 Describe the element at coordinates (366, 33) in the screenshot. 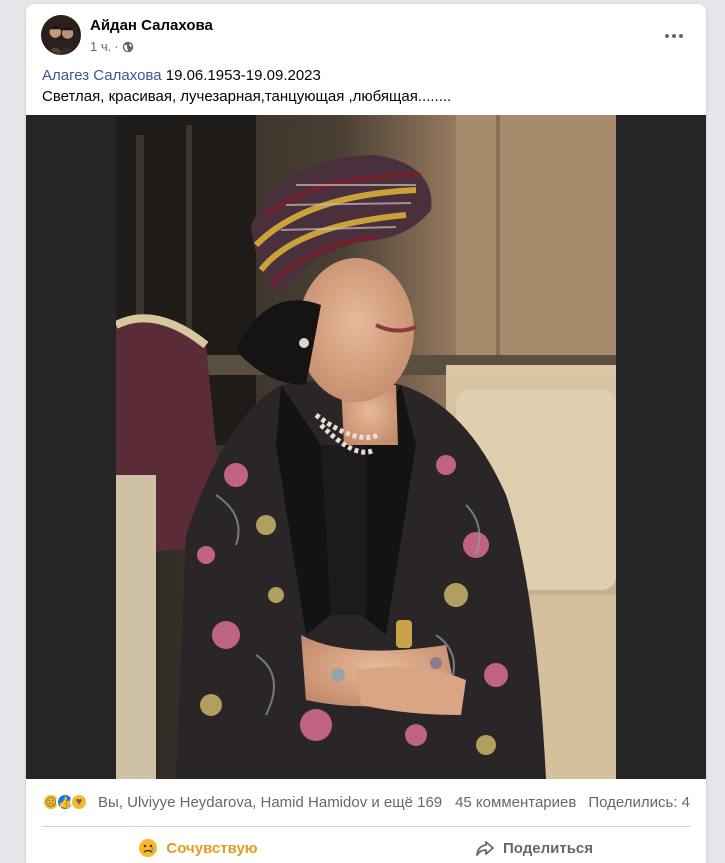

I see `post-header: Айдан Салахова 1 ч. ·` at that location.